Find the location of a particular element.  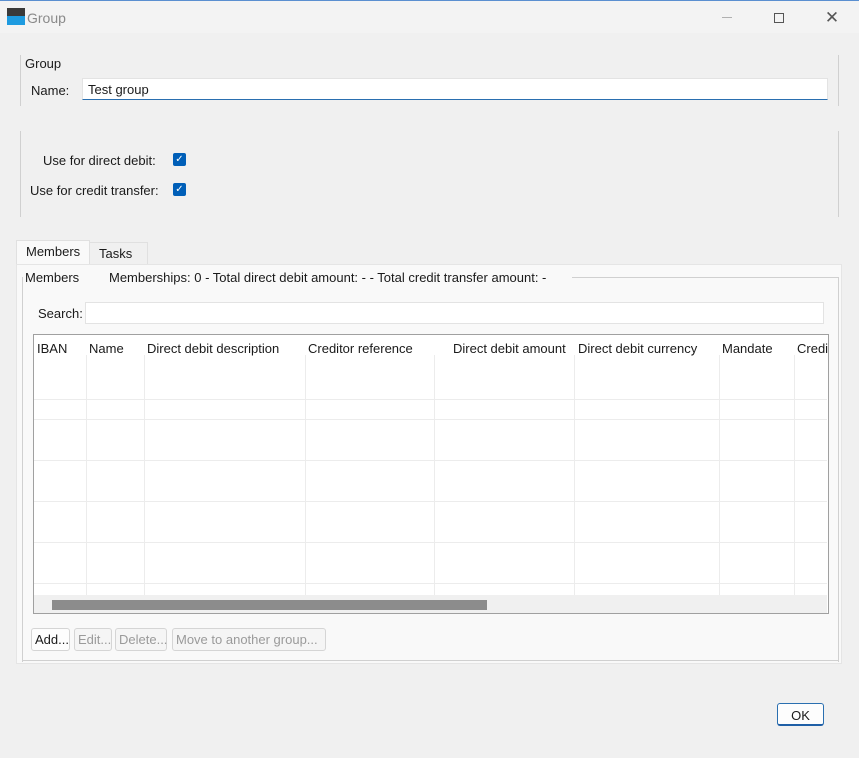

credit-transfer-checkbox: ✓ is located at coordinates (179, 189).